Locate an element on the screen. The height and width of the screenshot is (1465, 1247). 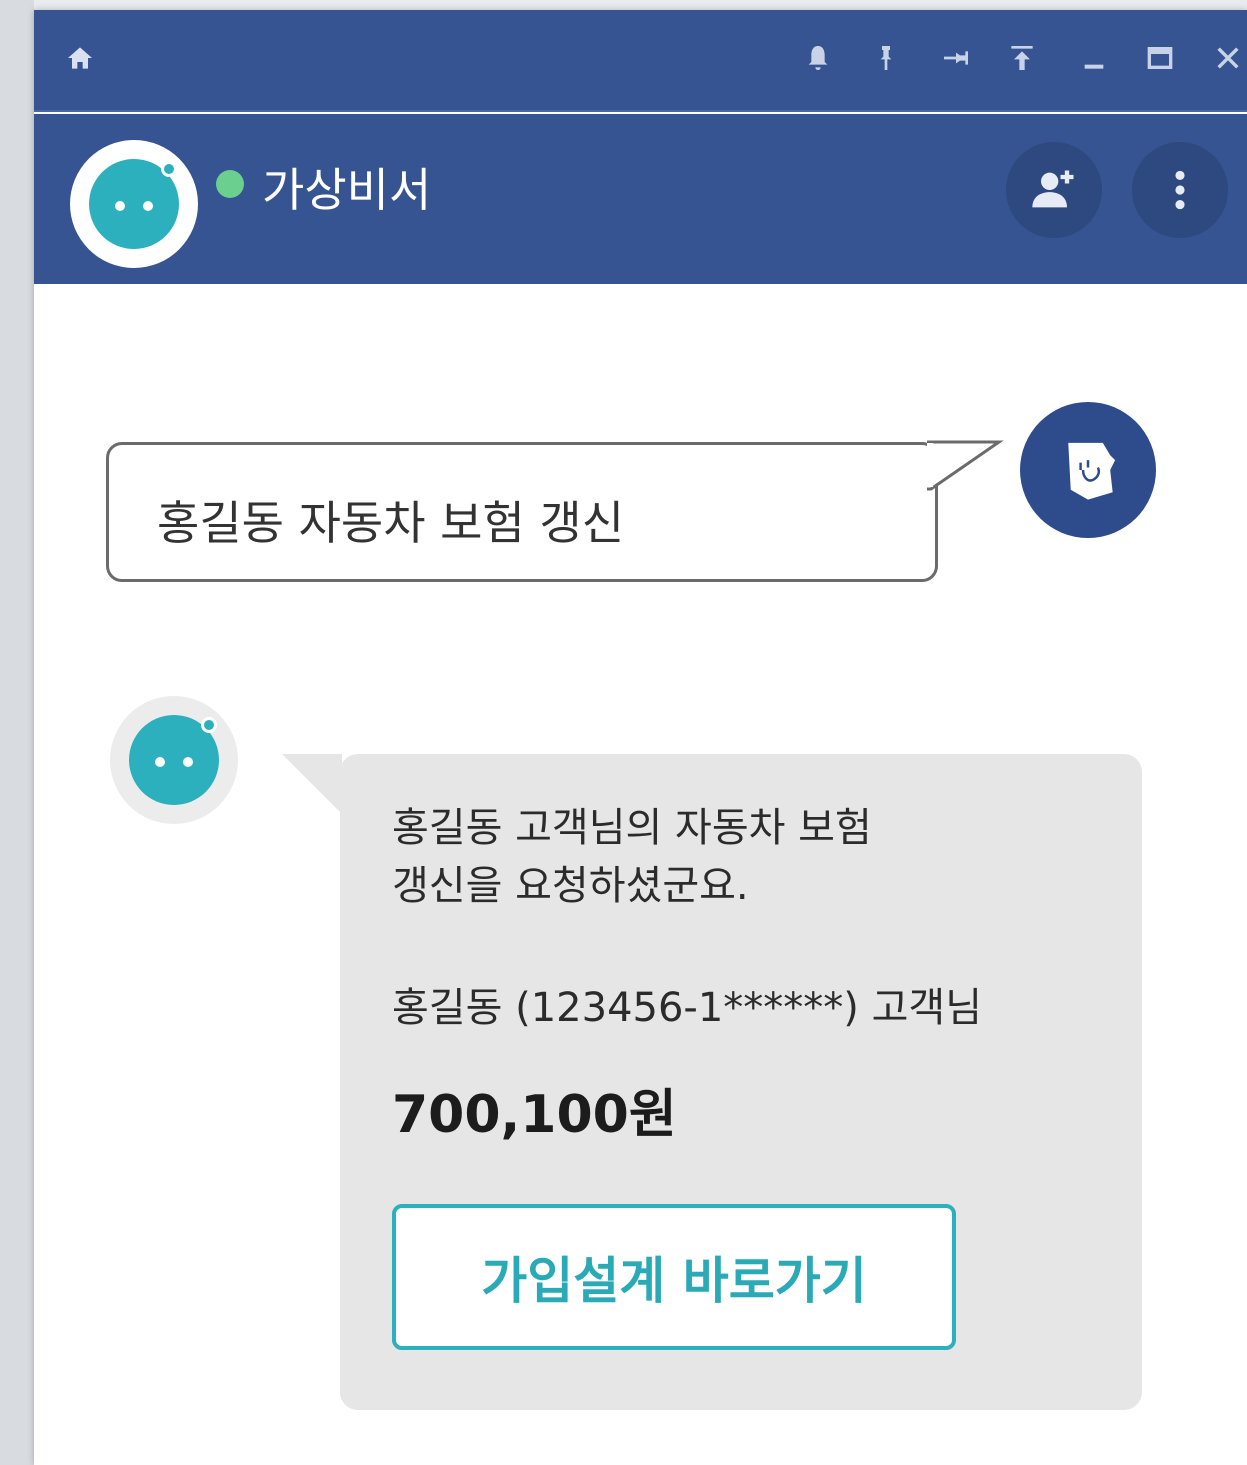
chat-header: 가상비서 is located at coordinates (640, 199).